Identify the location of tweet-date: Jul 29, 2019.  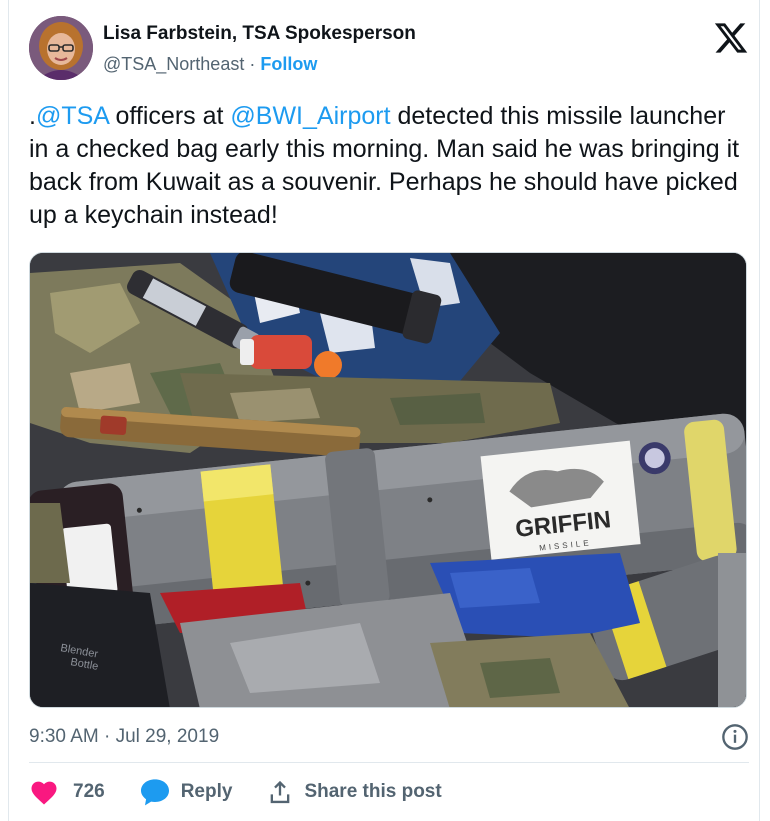
(168, 736).